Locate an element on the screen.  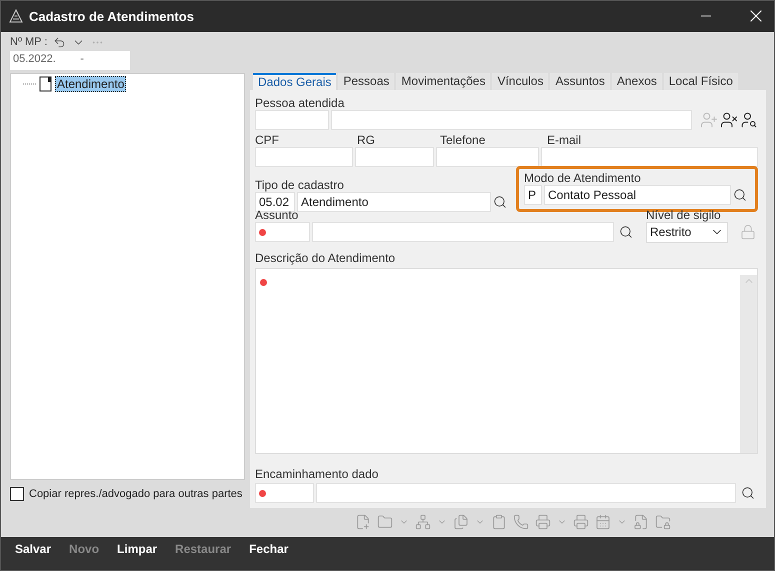
folder-icon is located at coordinates (385, 522).